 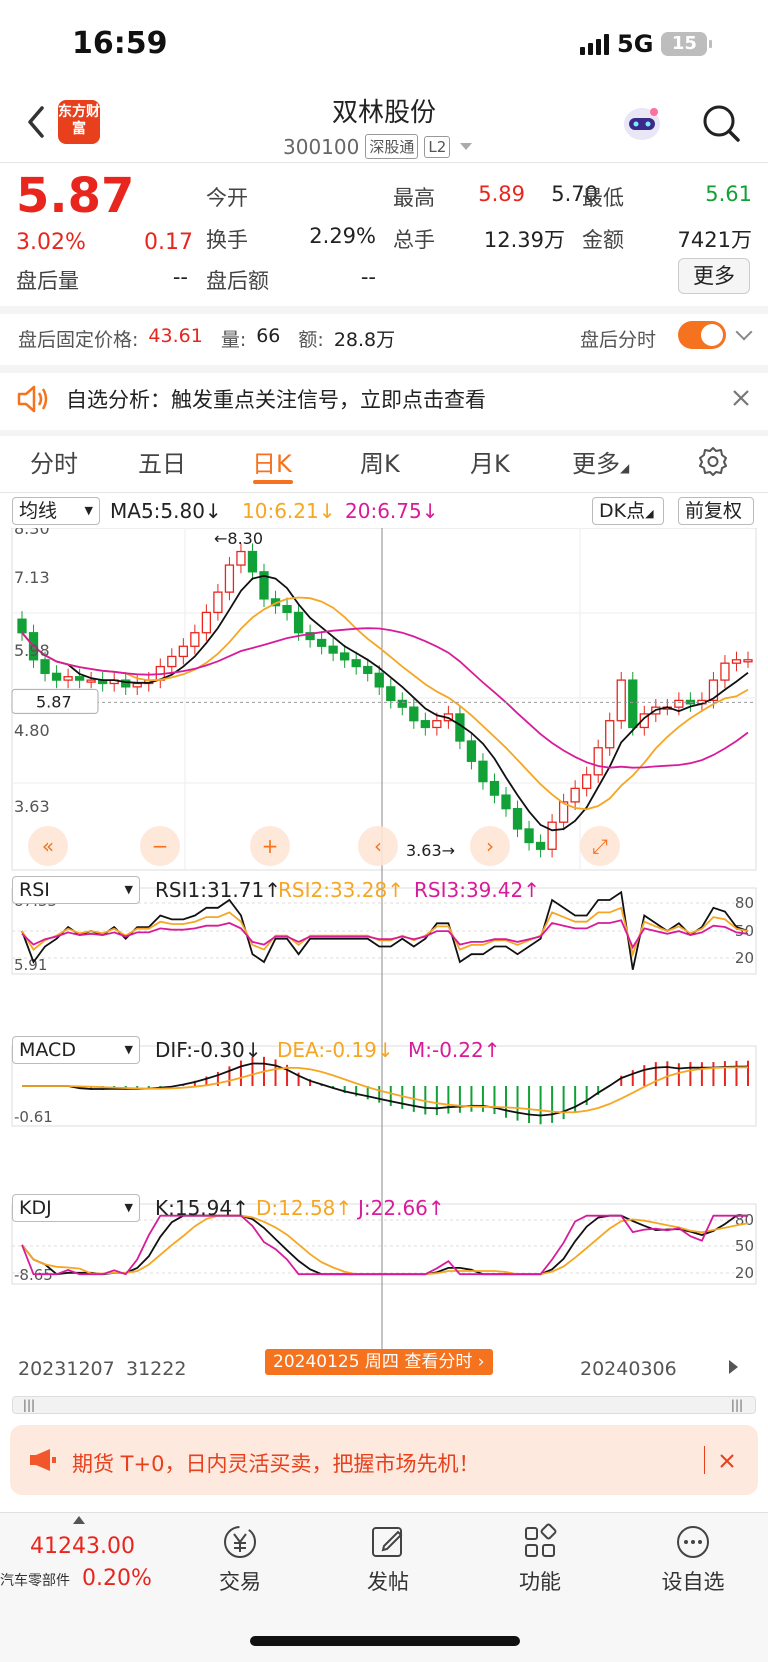 I want to click on quote-label: 今开, so click(x=227, y=198).